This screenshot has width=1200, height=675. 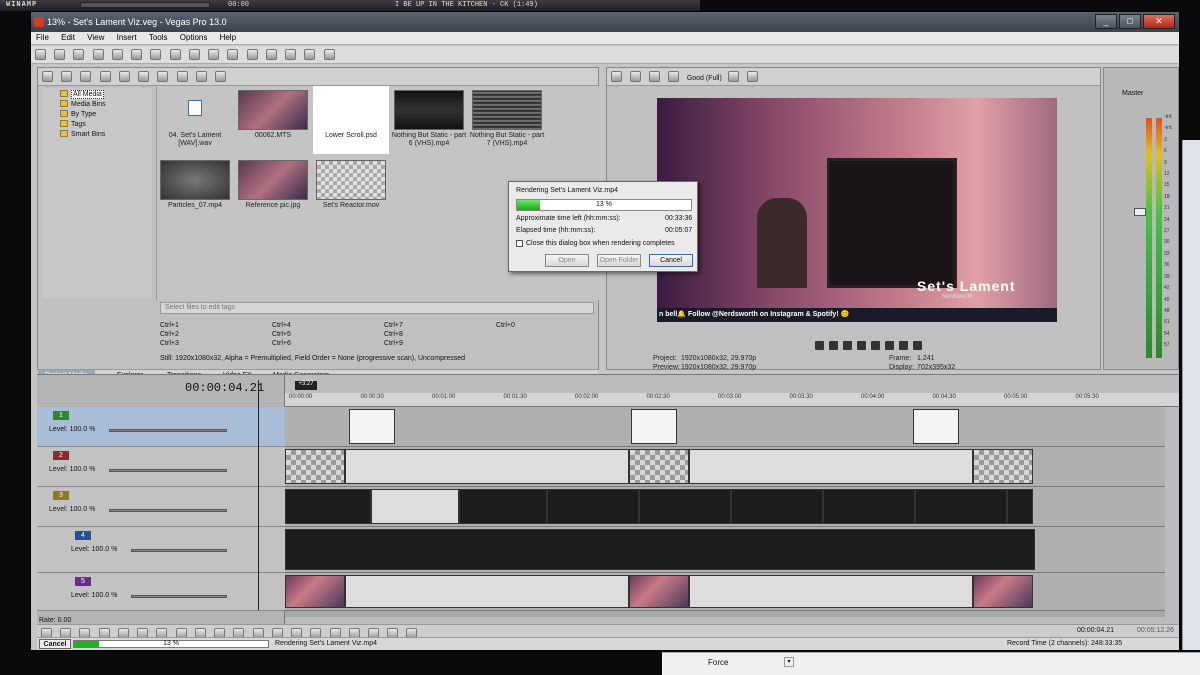 I want to click on tag-shortcut: Ctrl+8, so click(x=393, y=334).